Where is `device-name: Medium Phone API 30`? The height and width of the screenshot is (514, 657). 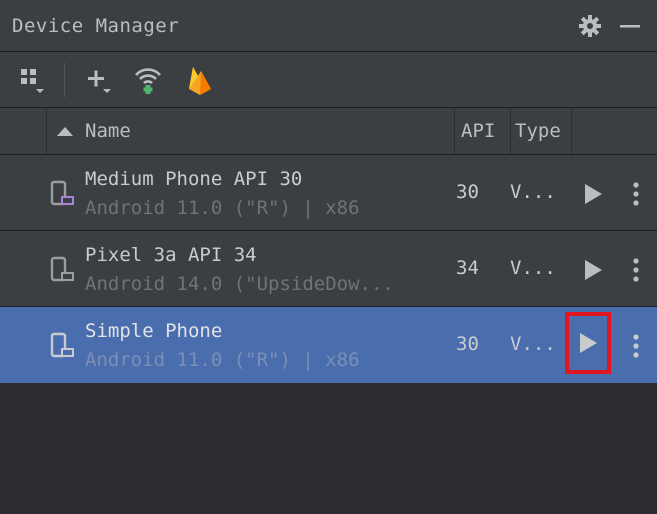
device-name: Medium Phone API 30 is located at coordinates (194, 179).